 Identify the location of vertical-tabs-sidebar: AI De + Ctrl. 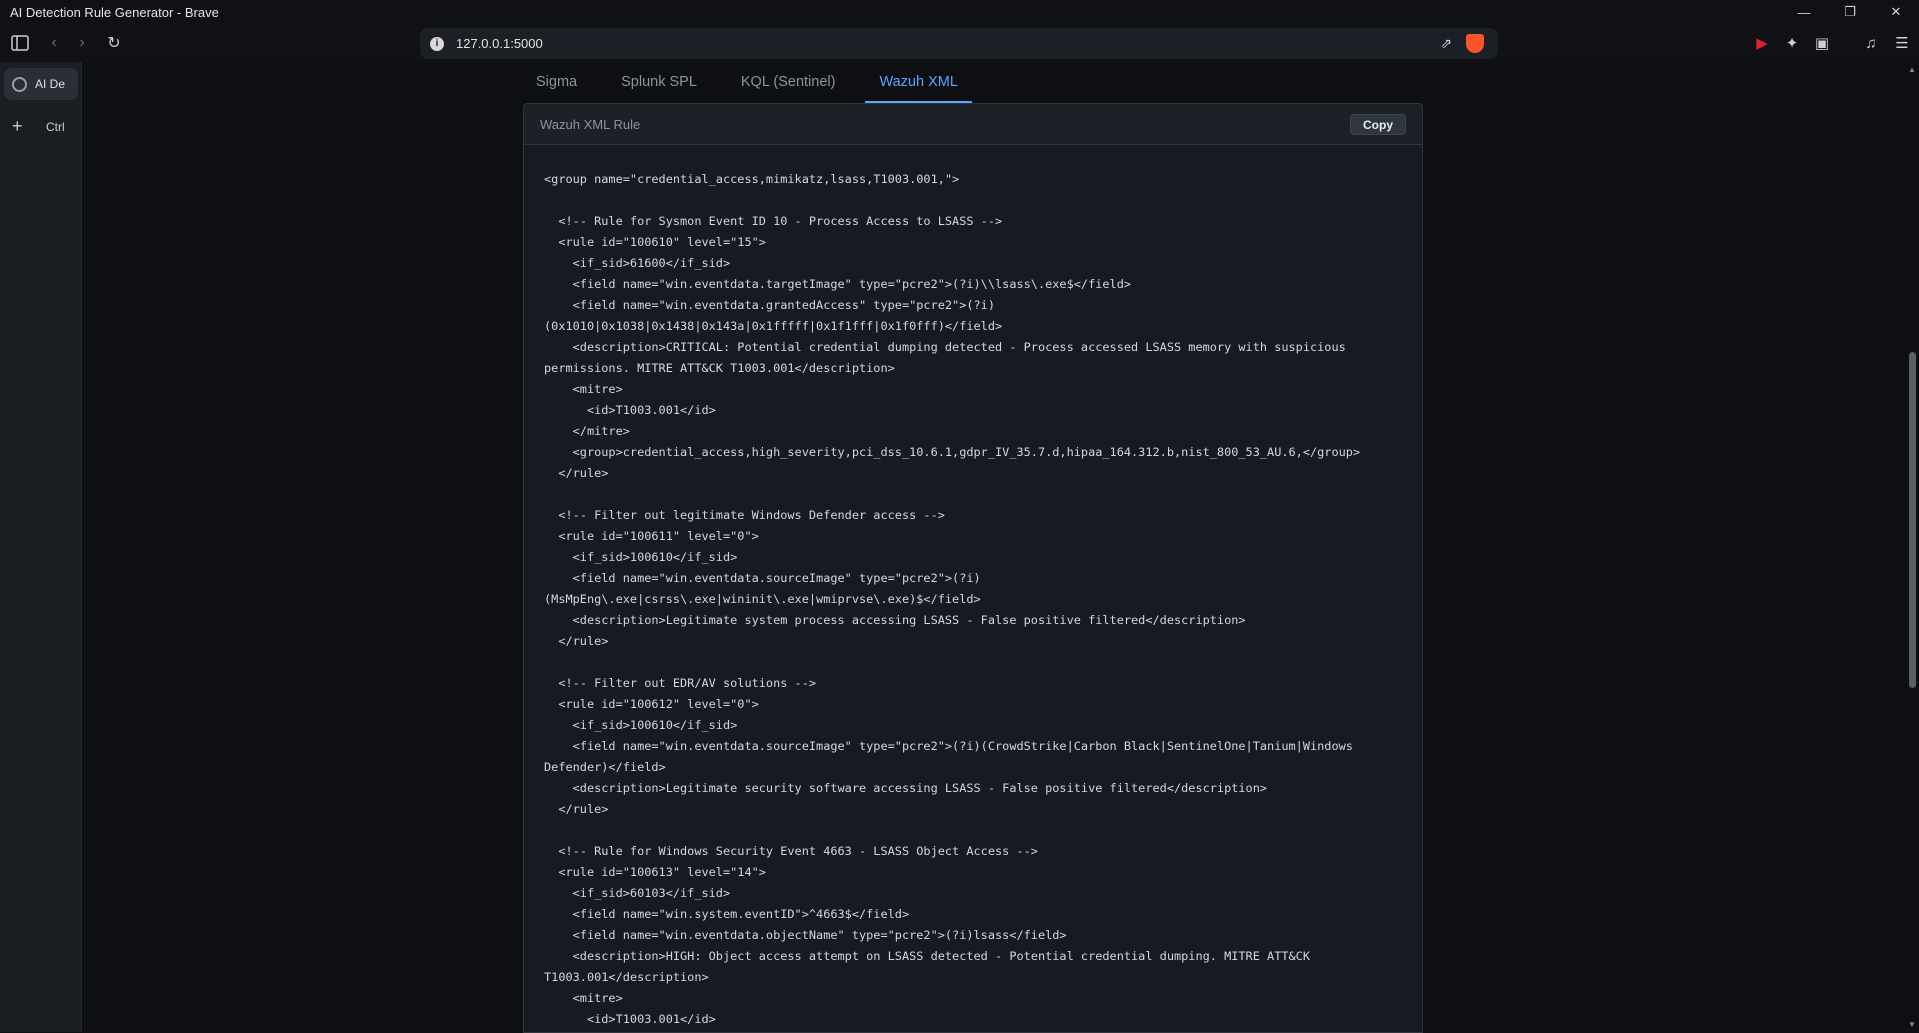
(41, 547).